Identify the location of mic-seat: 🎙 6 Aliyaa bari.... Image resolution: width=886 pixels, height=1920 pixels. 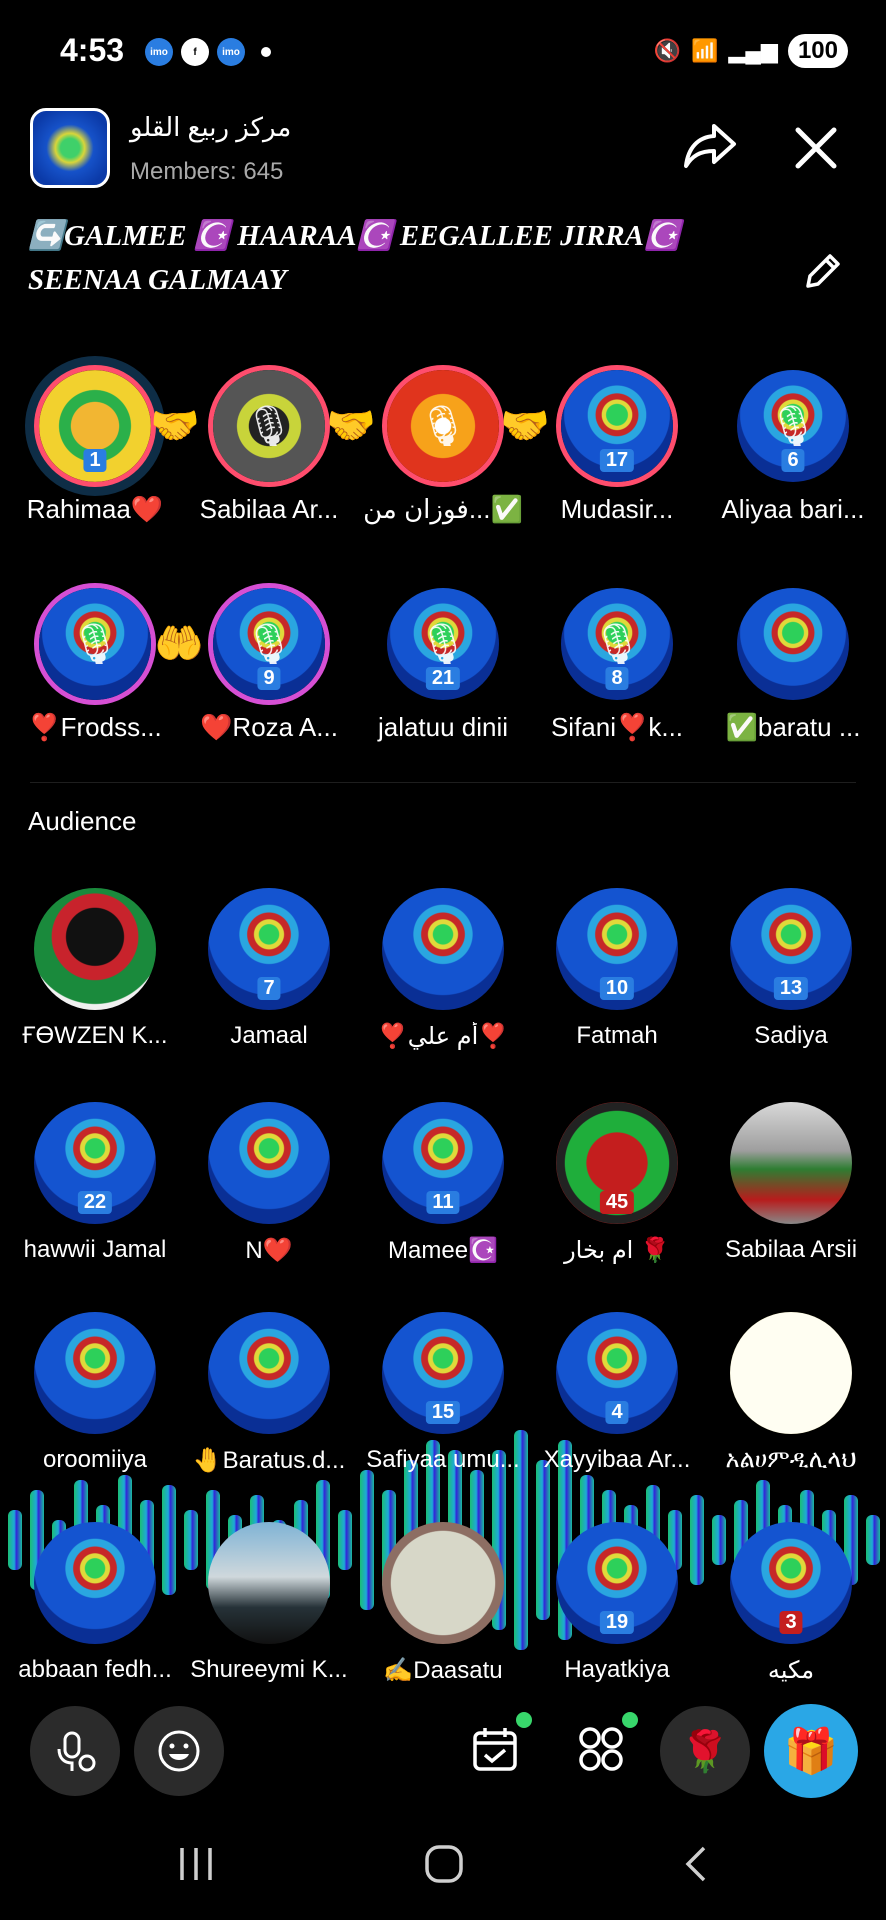
(793, 447).